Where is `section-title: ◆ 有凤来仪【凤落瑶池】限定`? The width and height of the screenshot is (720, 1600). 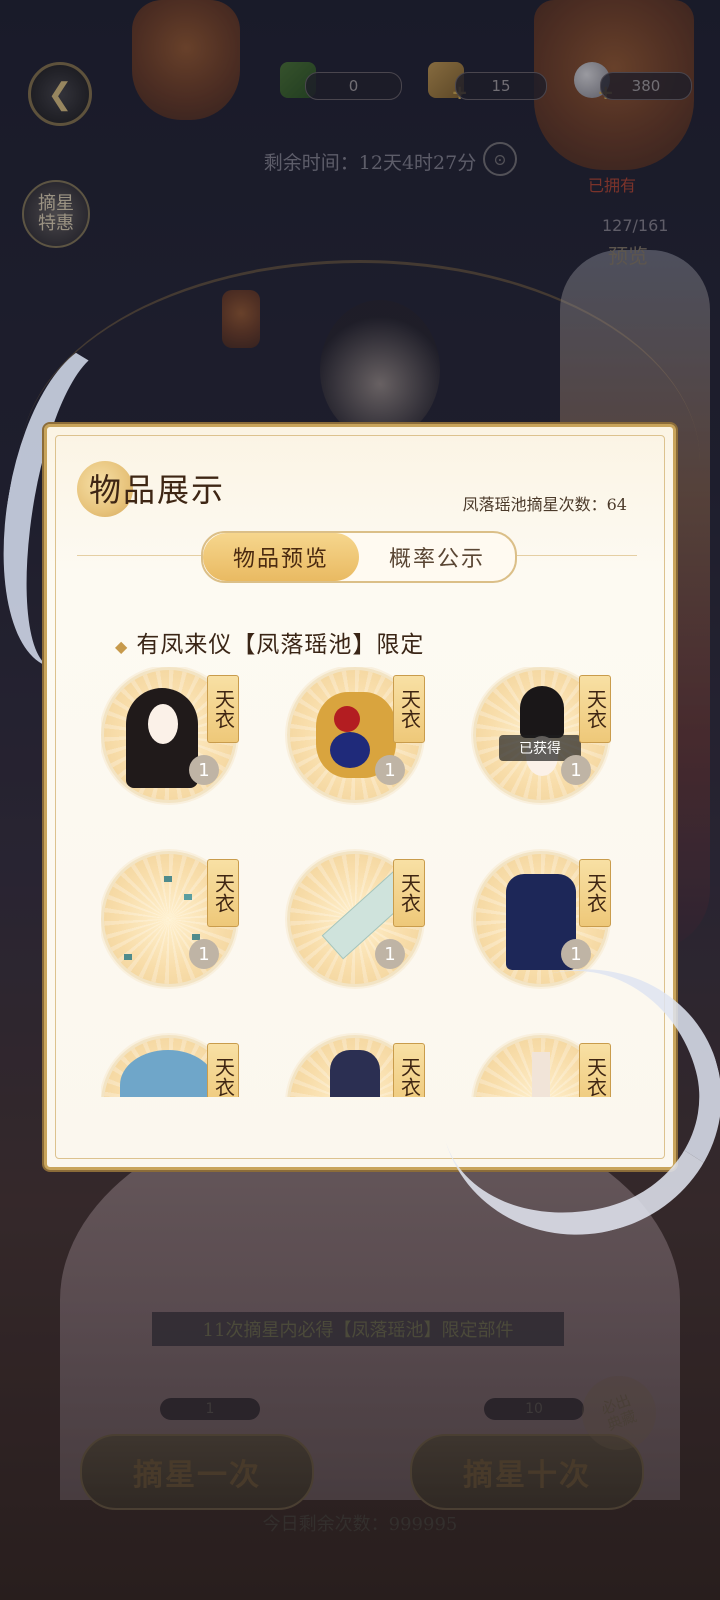 section-title: ◆ 有凤来仪【凤落瑶池】限定 is located at coordinates (269, 642).